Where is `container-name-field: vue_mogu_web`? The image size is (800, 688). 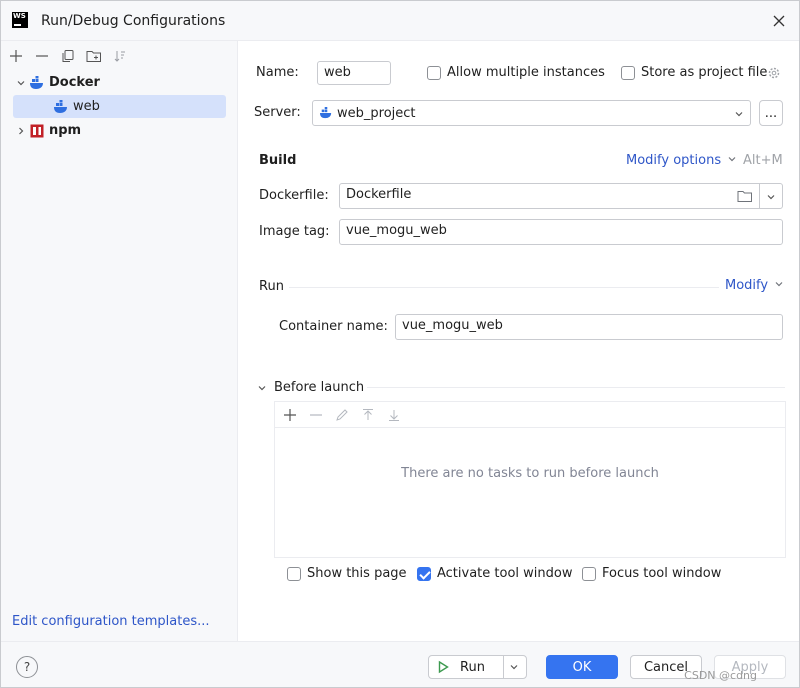
container-name-field: vue_mogu_web is located at coordinates (589, 327).